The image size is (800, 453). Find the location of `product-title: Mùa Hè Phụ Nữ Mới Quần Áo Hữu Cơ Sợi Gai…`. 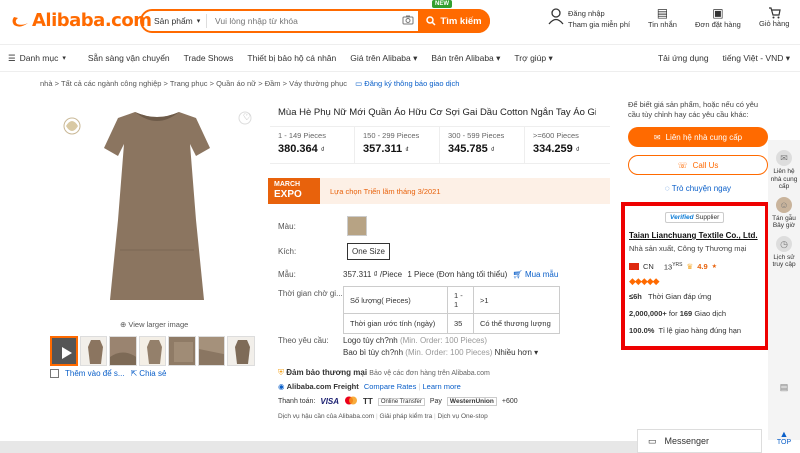

product-title: Mùa Hè Phụ Nữ Mới Quần Áo Hữu Cơ Sợi Gai… is located at coordinates (437, 112).